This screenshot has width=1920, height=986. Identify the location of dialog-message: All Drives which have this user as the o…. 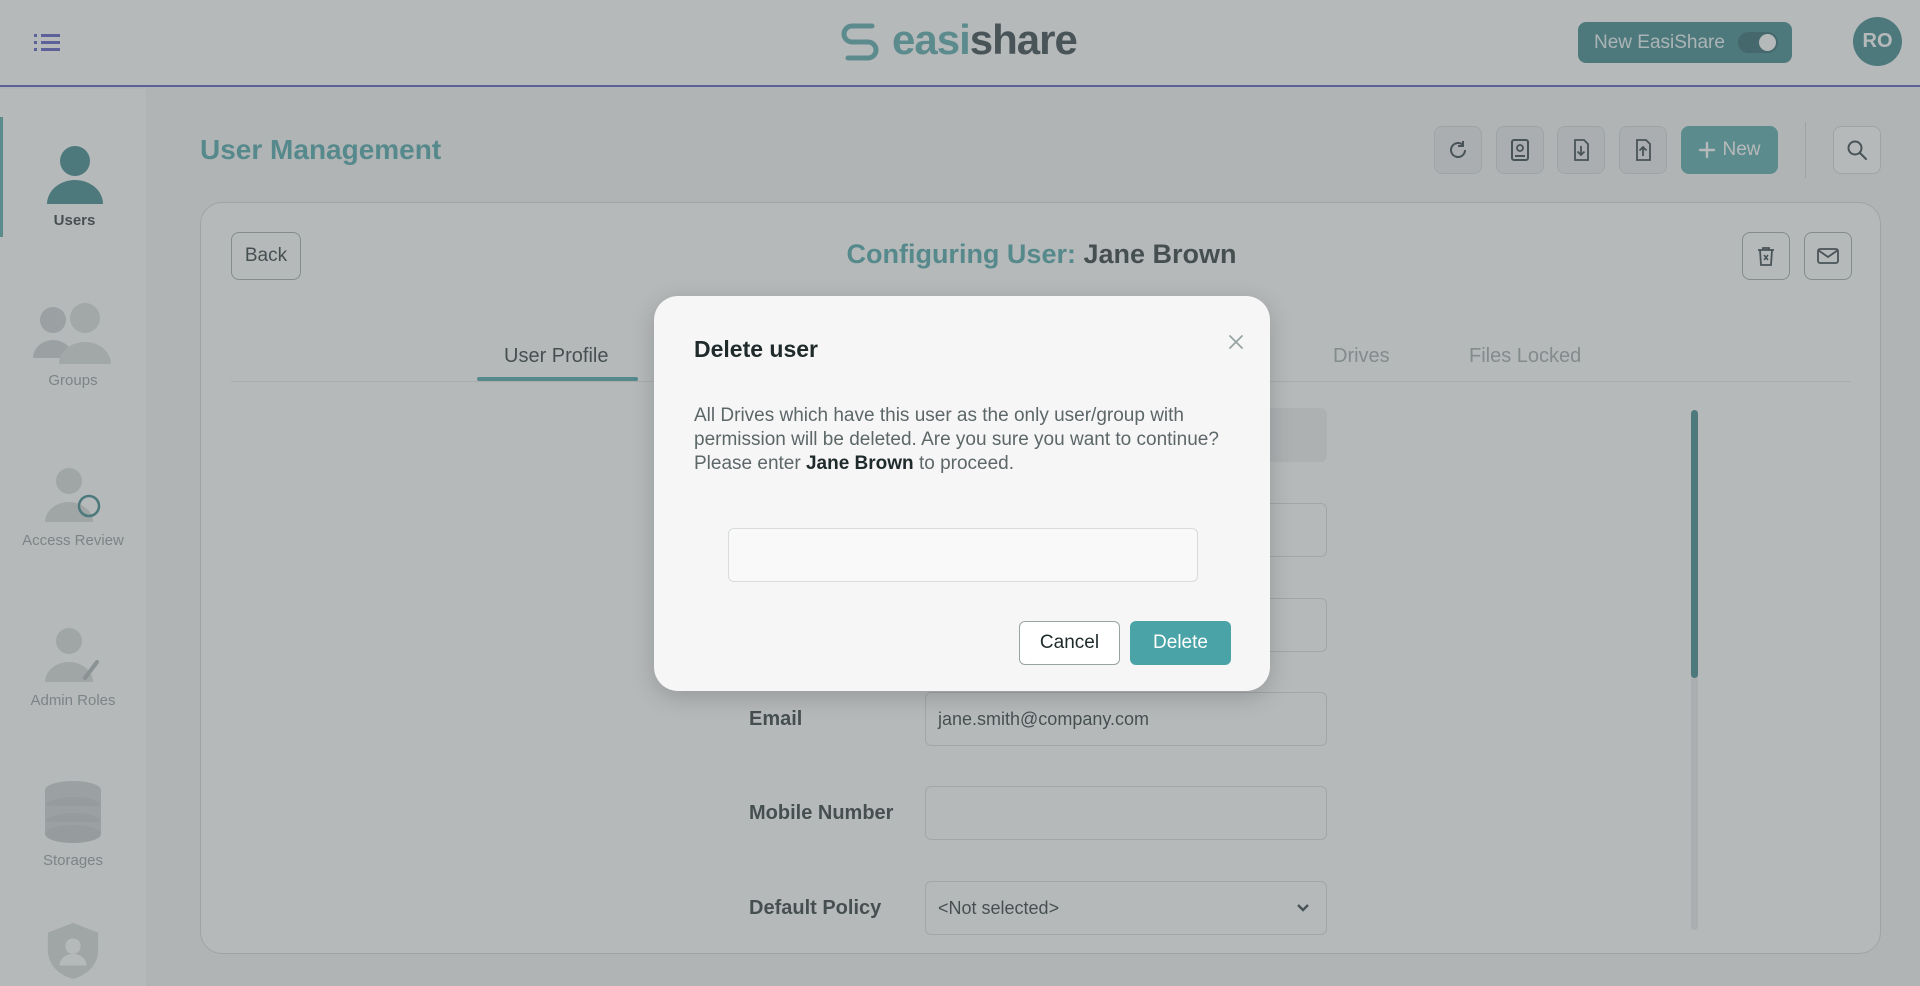
(964, 440).